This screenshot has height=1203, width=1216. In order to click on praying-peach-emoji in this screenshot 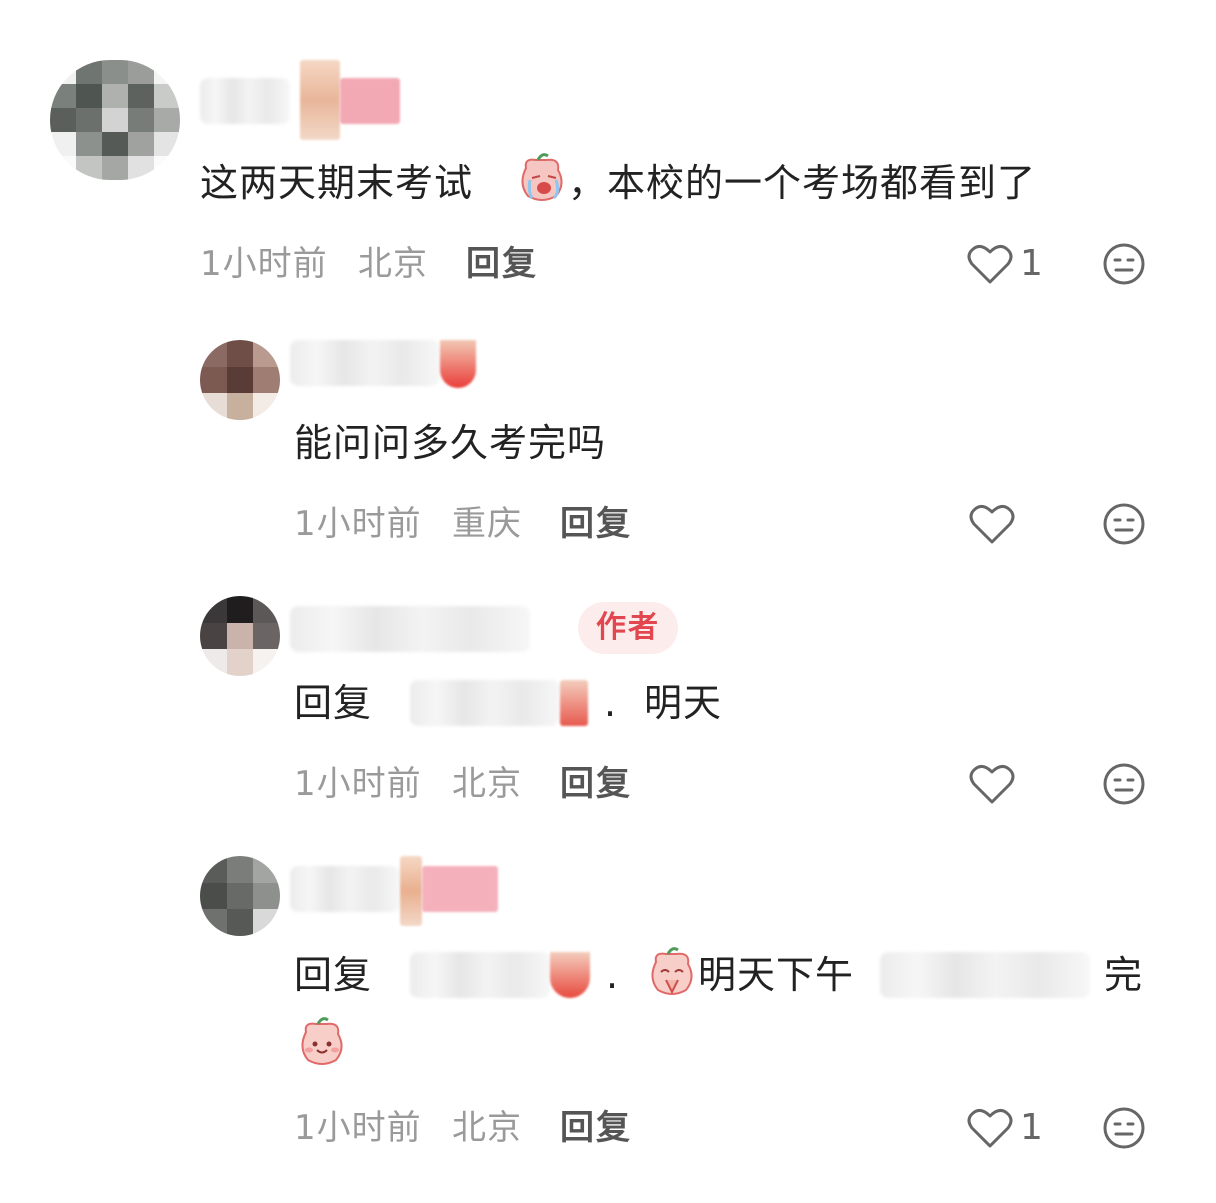, I will do `click(672, 971)`.